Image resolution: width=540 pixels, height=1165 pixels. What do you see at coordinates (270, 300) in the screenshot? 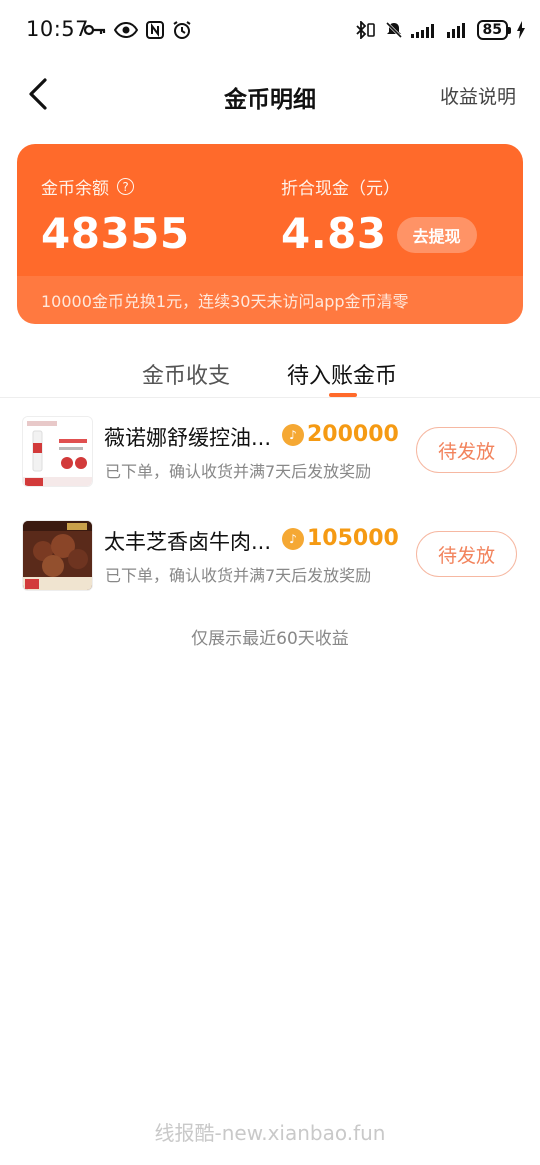
I see `exchange-rule-note: 10000金币兑换1元，连续30天未访问app金币清零` at bounding box center [270, 300].